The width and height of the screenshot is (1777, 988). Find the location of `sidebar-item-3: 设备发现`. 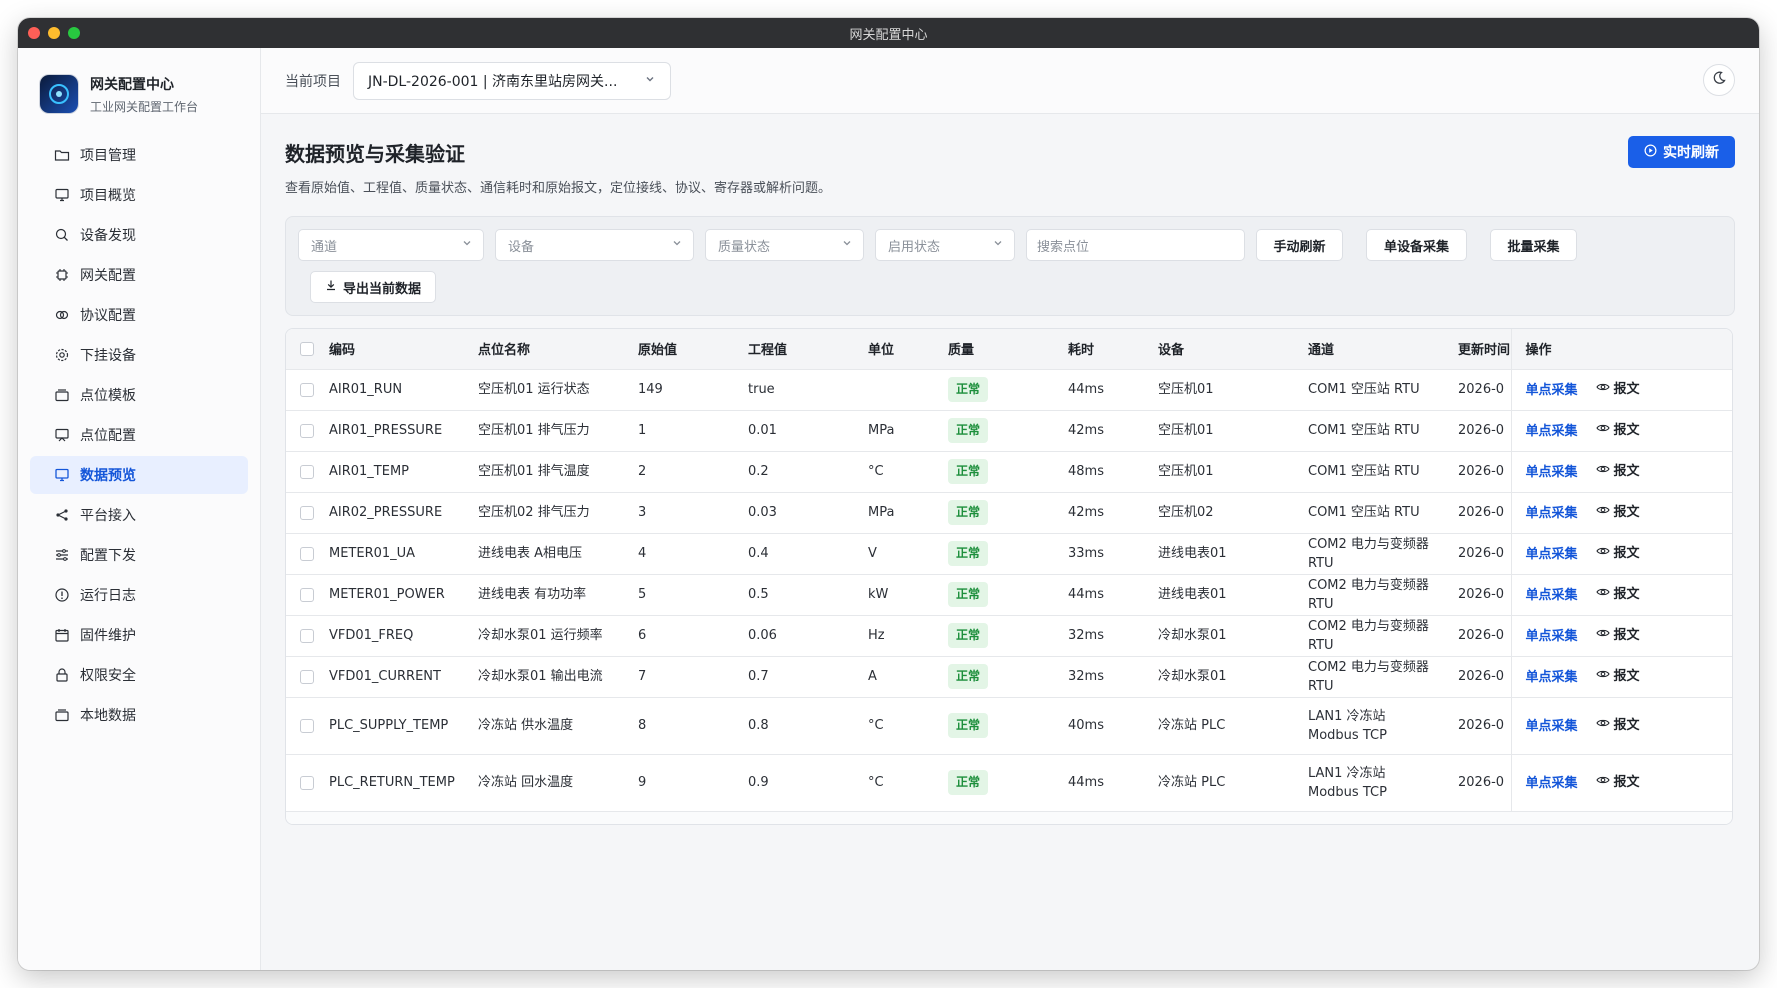

sidebar-item-3: 设备发现 is located at coordinates (139, 235).